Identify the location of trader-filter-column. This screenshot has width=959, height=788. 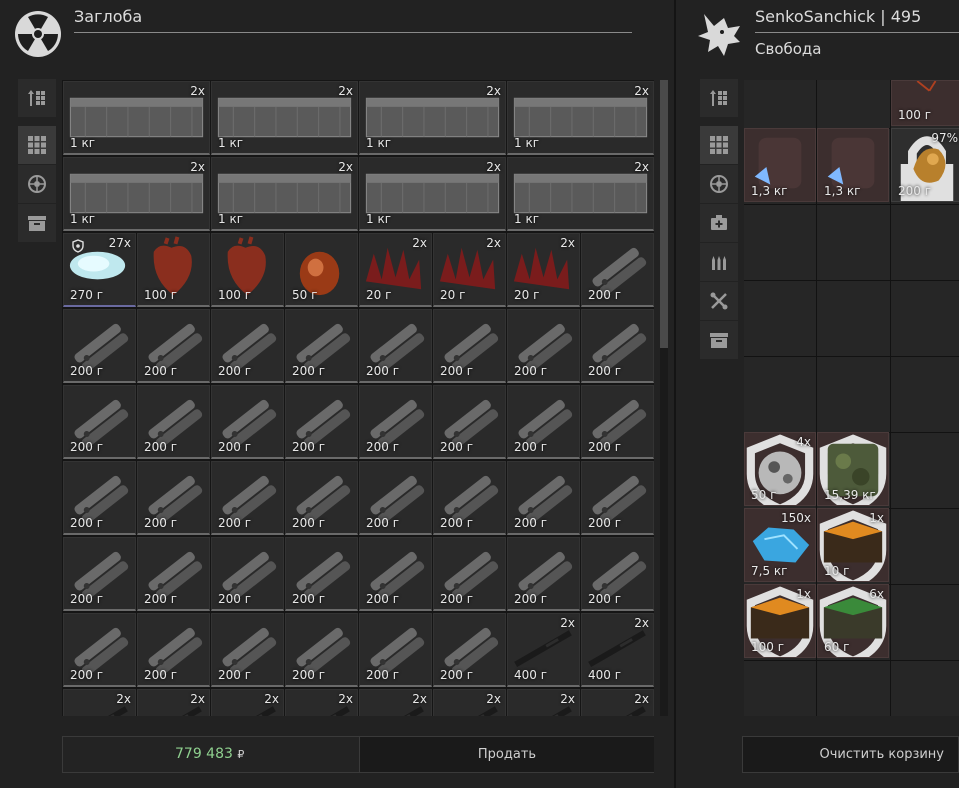
(37, 161).